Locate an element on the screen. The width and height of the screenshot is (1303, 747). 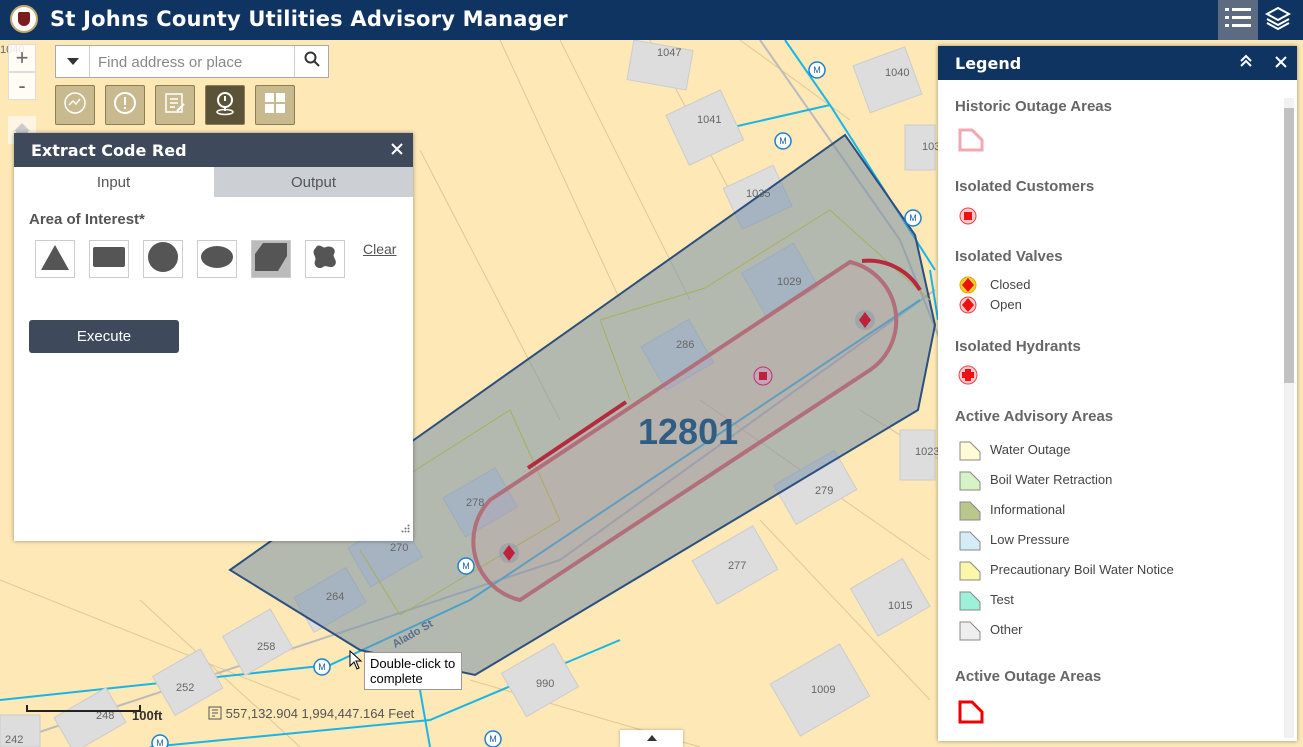
draw-ellipse-button is located at coordinates (217, 259).